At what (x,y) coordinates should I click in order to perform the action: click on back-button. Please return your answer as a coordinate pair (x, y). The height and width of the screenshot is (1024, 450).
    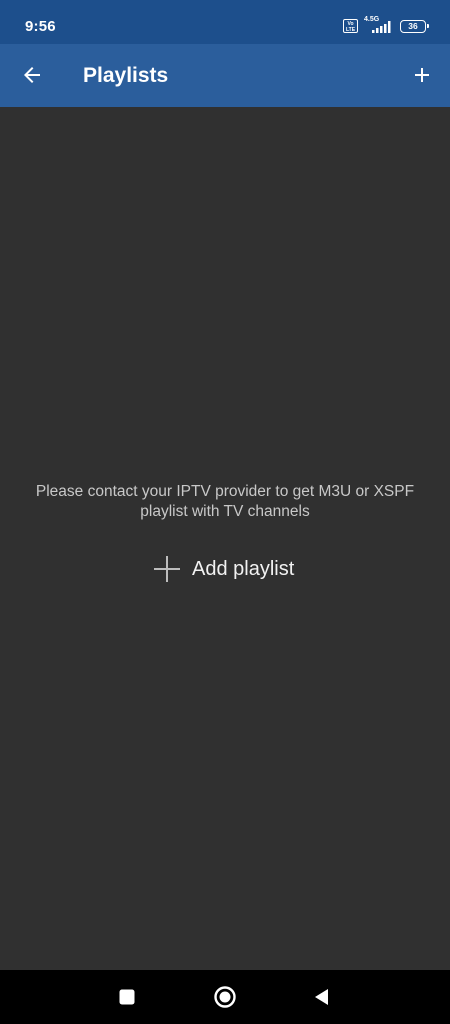
    Looking at the image, I should click on (32, 75).